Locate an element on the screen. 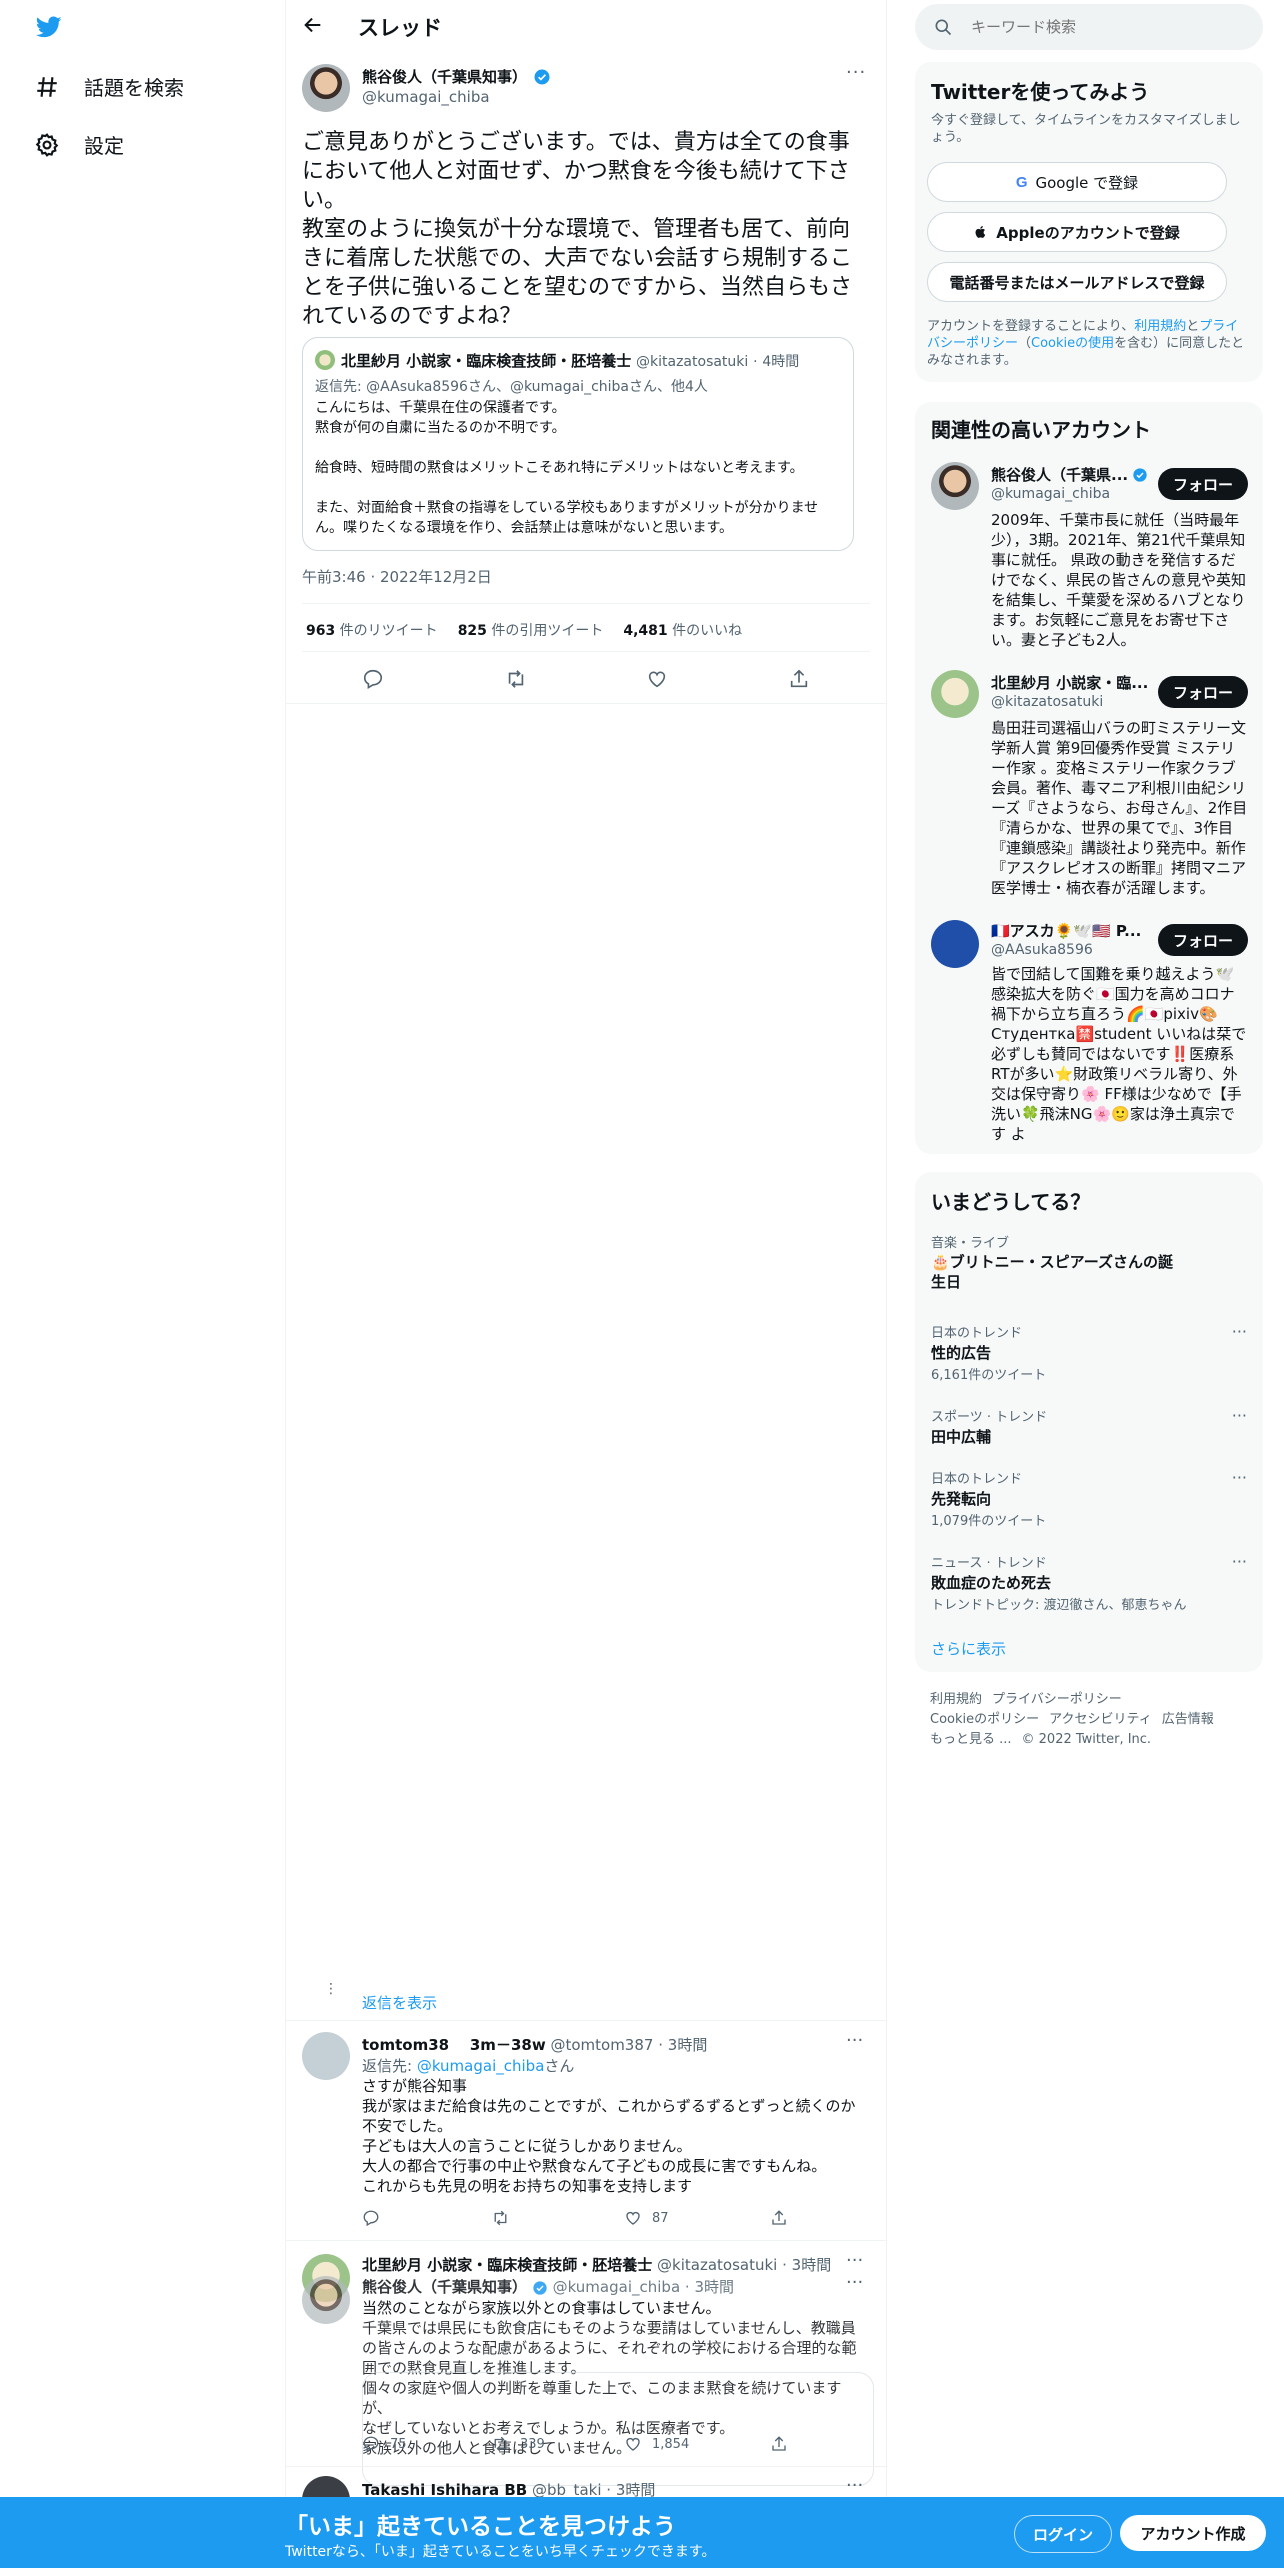 The width and height of the screenshot is (1284, 2568). reply-icon: 75 is located at coordinates (384, 2444).